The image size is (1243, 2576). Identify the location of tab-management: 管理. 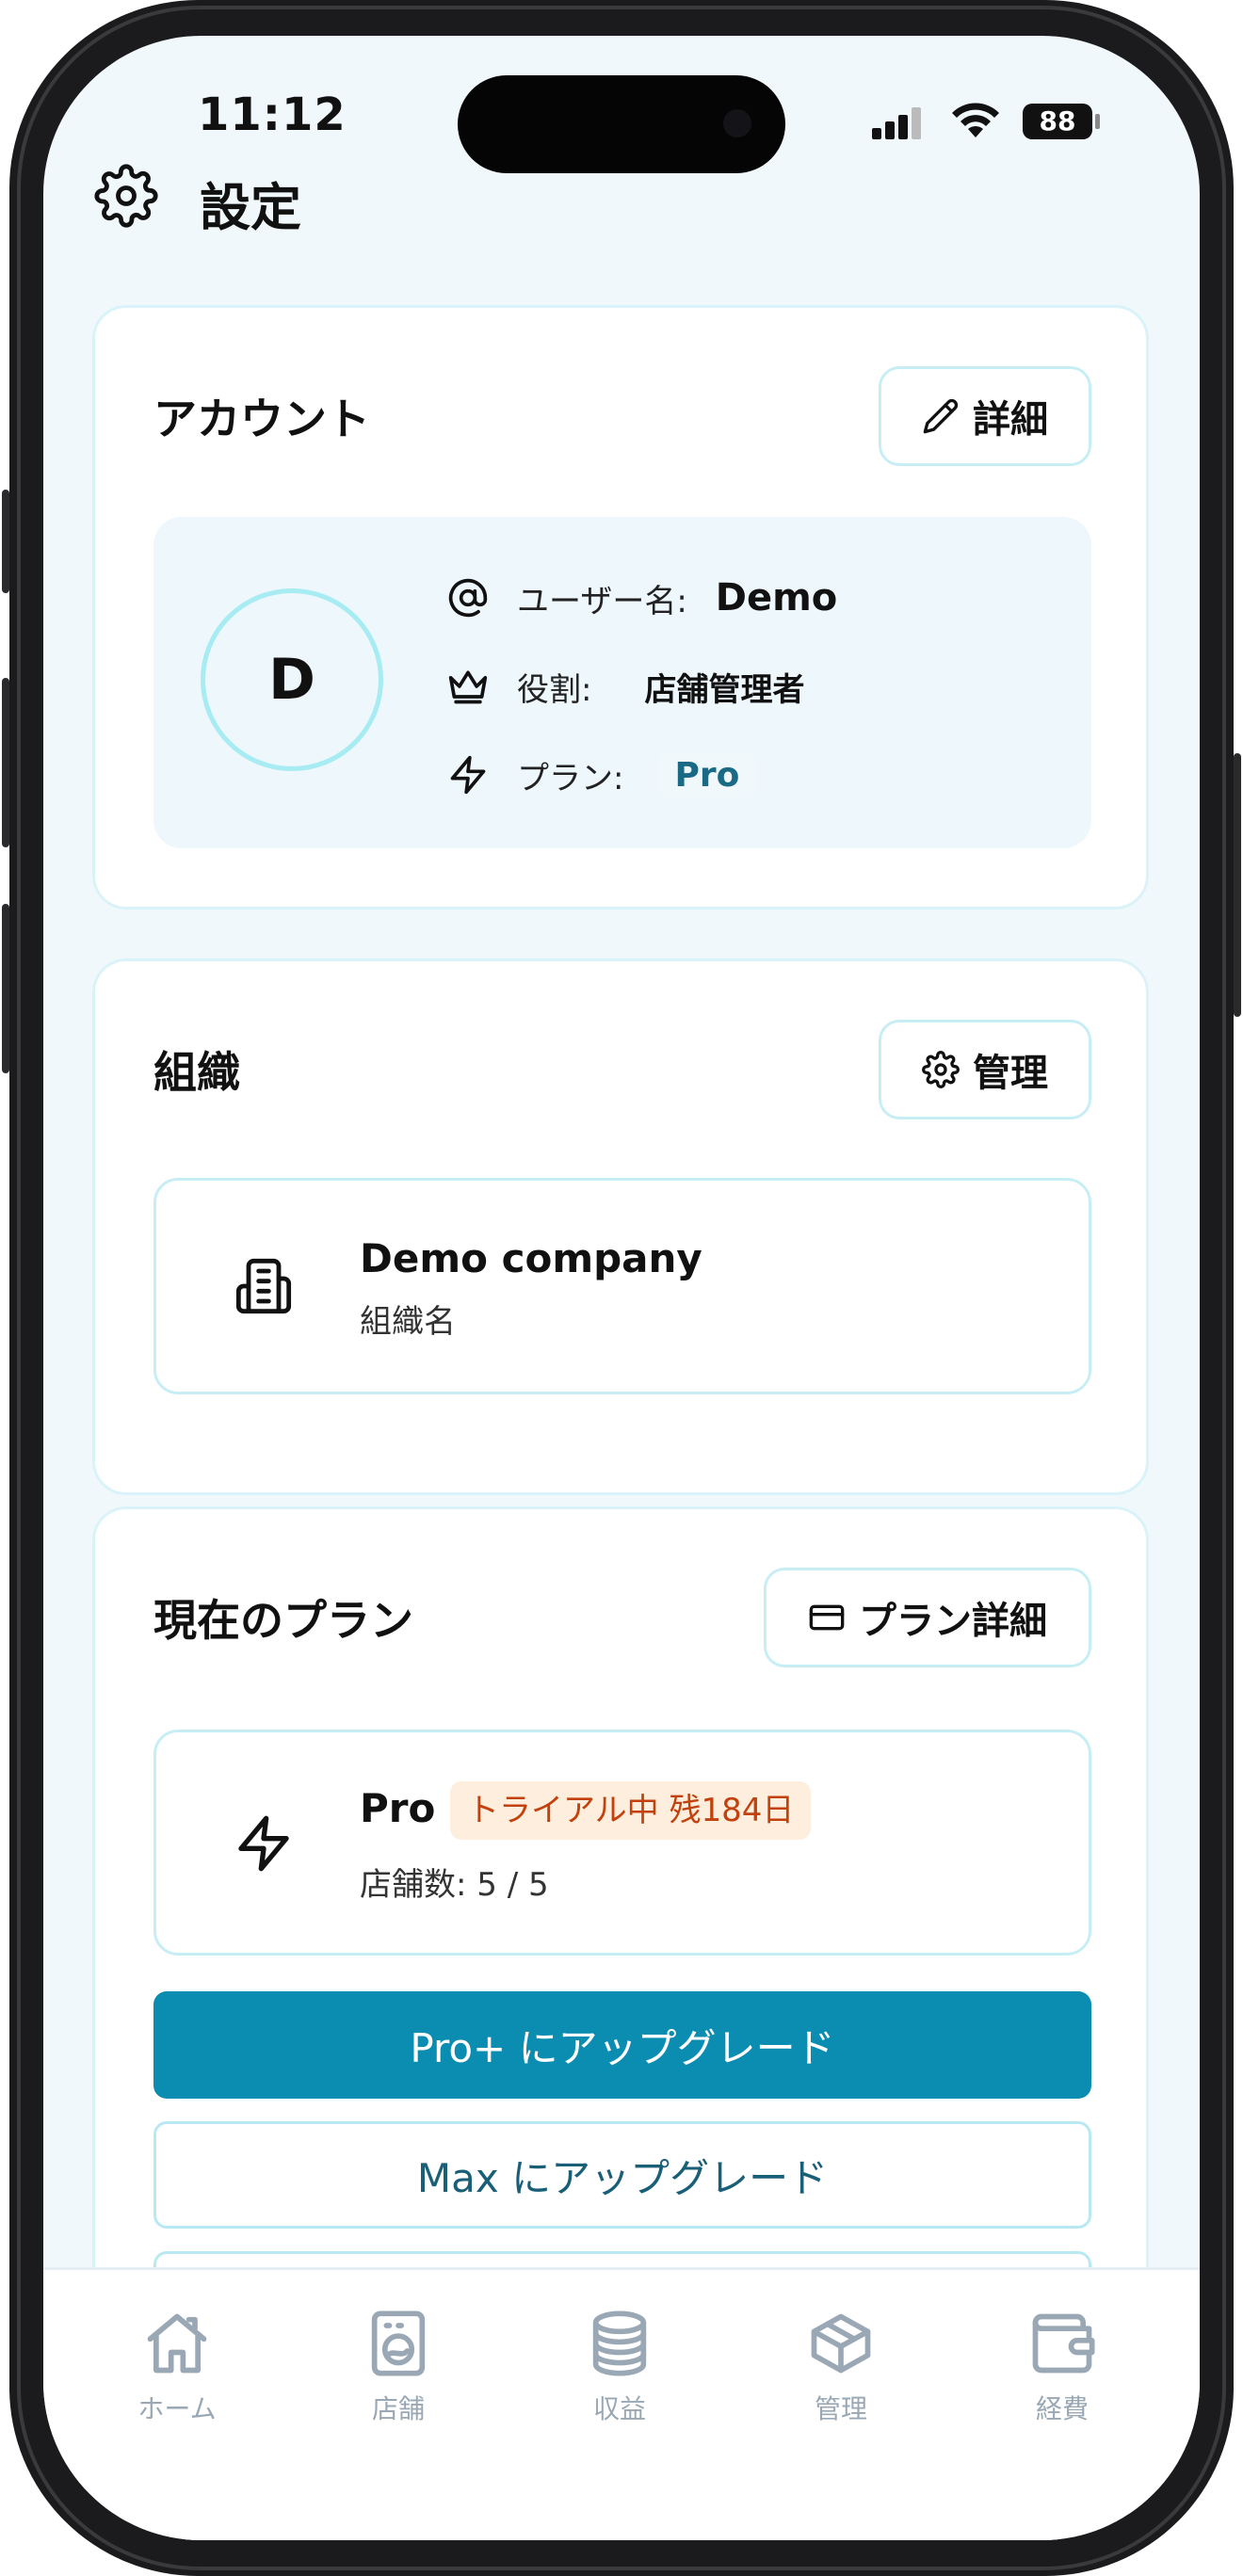
(841, 2367).